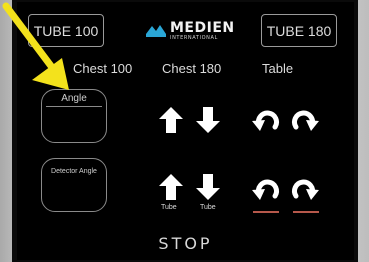 The width and height of the screenshot is (369, 262). I want to click on medien-logo: MEDIEN INTERNATIONAL, so click(190, 31).